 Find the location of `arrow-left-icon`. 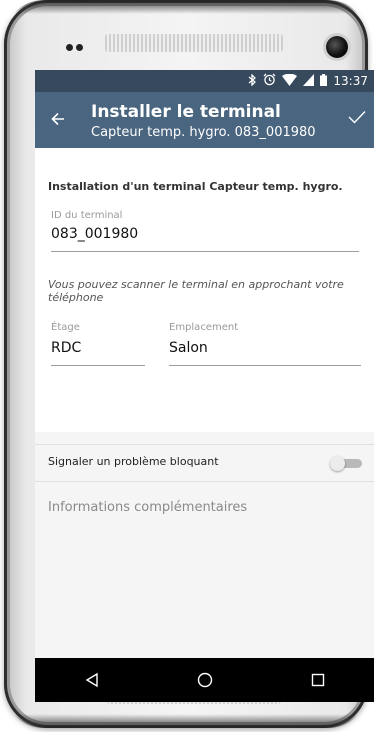

arrow-left-icon is located at coordinates (58, 119).